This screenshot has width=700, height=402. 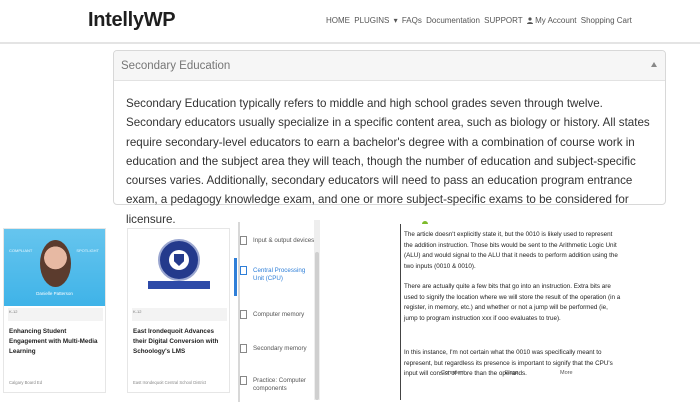 I want to click on site-logo: IntellyWP, so click(x=132, y=20).